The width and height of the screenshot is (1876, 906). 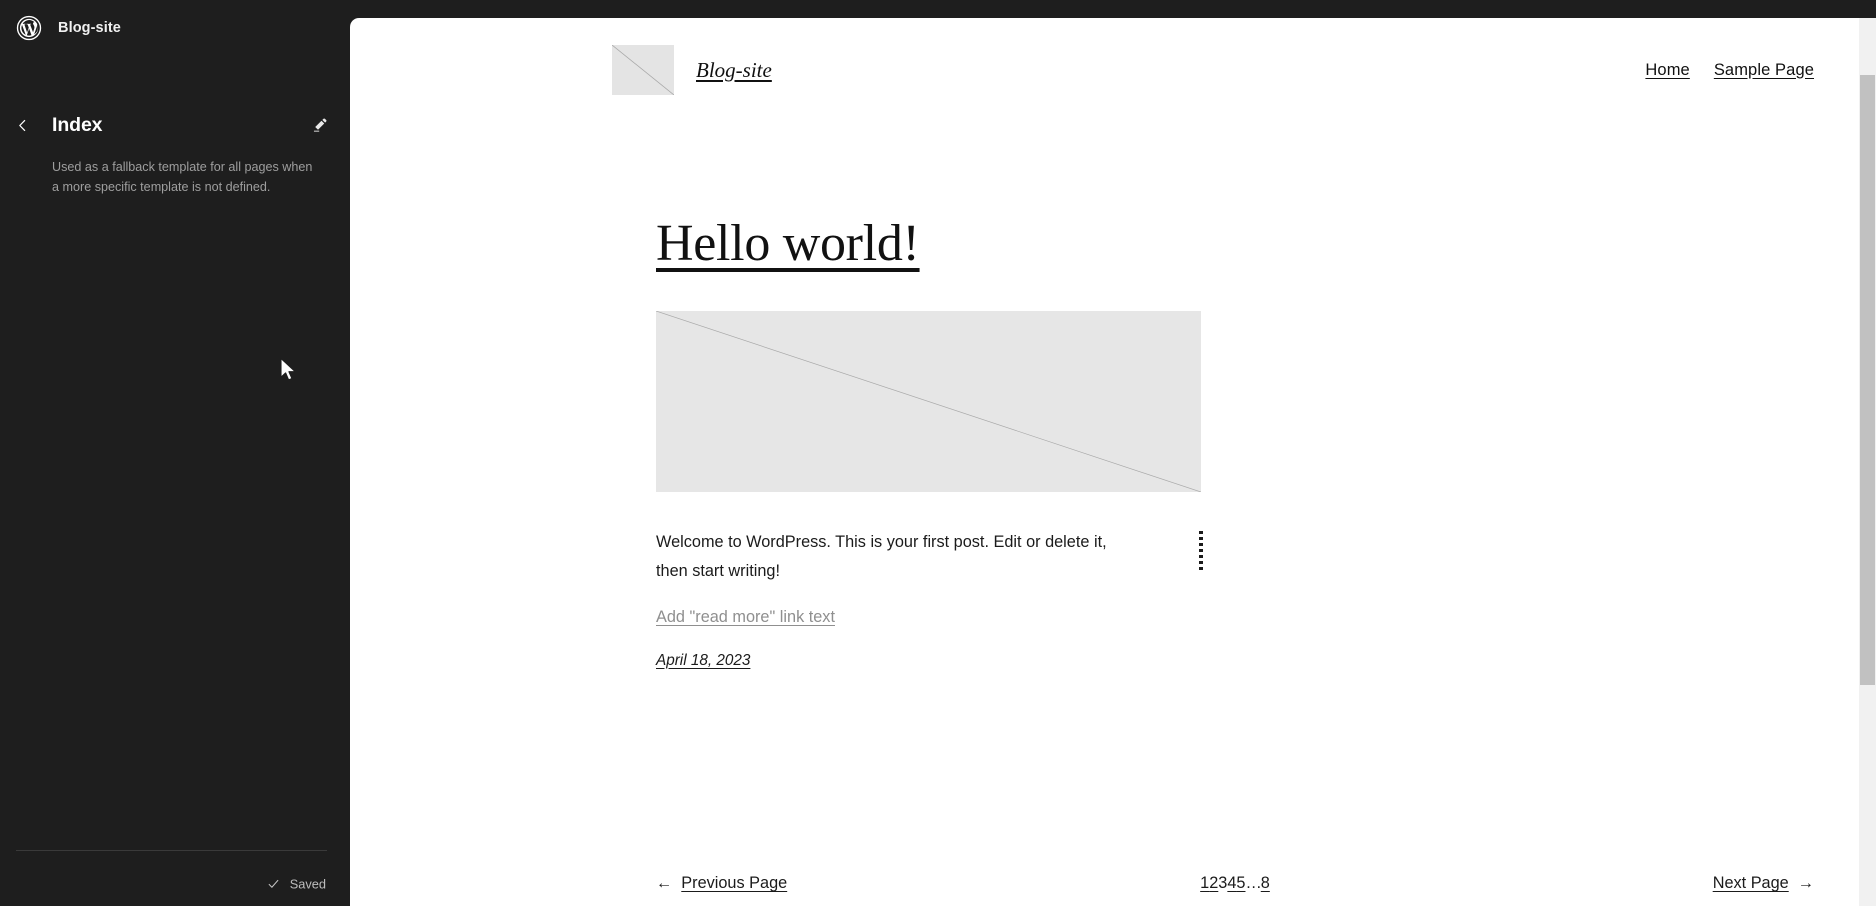 I want to click on post-title-link: Hello world!, so click(x=788, y=244).